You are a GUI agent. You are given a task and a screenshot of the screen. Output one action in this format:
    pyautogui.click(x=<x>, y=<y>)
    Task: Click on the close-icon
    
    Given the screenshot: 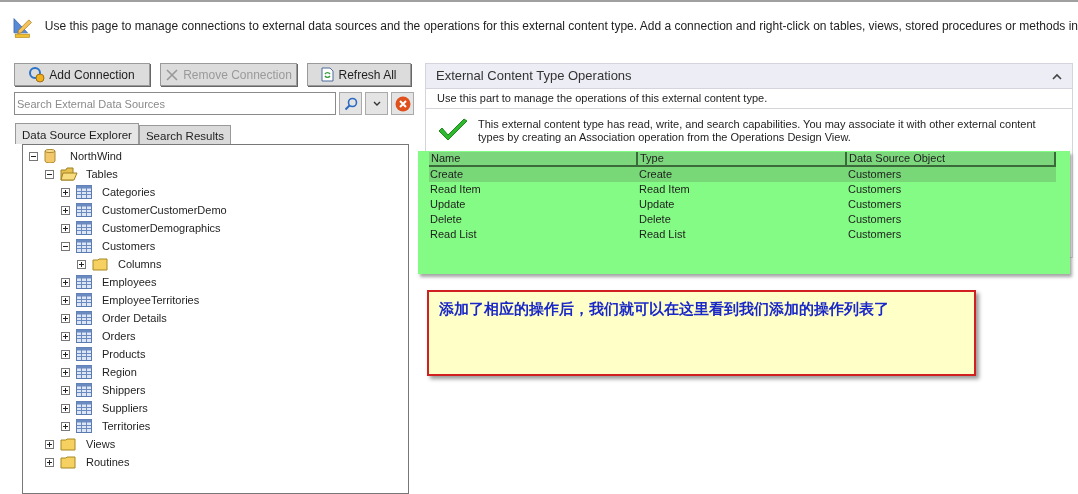 What is the action you would take?
    pyautogui.click(x=402, y=103)
    